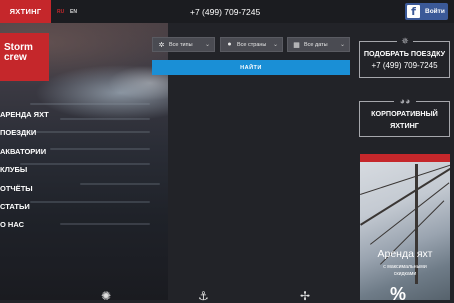 The height and width of the screenshot is (303, 454). Describe the element at coordinates (15, 57) in the screenshot. I see `logo-line-2: crew` at that location.